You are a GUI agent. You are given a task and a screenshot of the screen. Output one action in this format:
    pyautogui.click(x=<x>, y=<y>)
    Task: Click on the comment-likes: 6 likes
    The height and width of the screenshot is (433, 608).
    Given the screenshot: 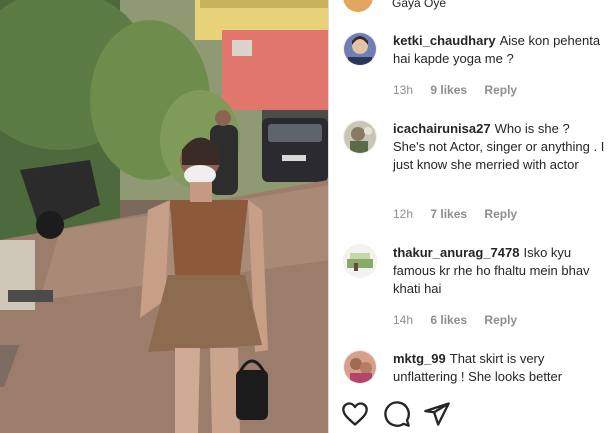 What is the action you would take?
    pyautogui.click(x=448, y=320)
    